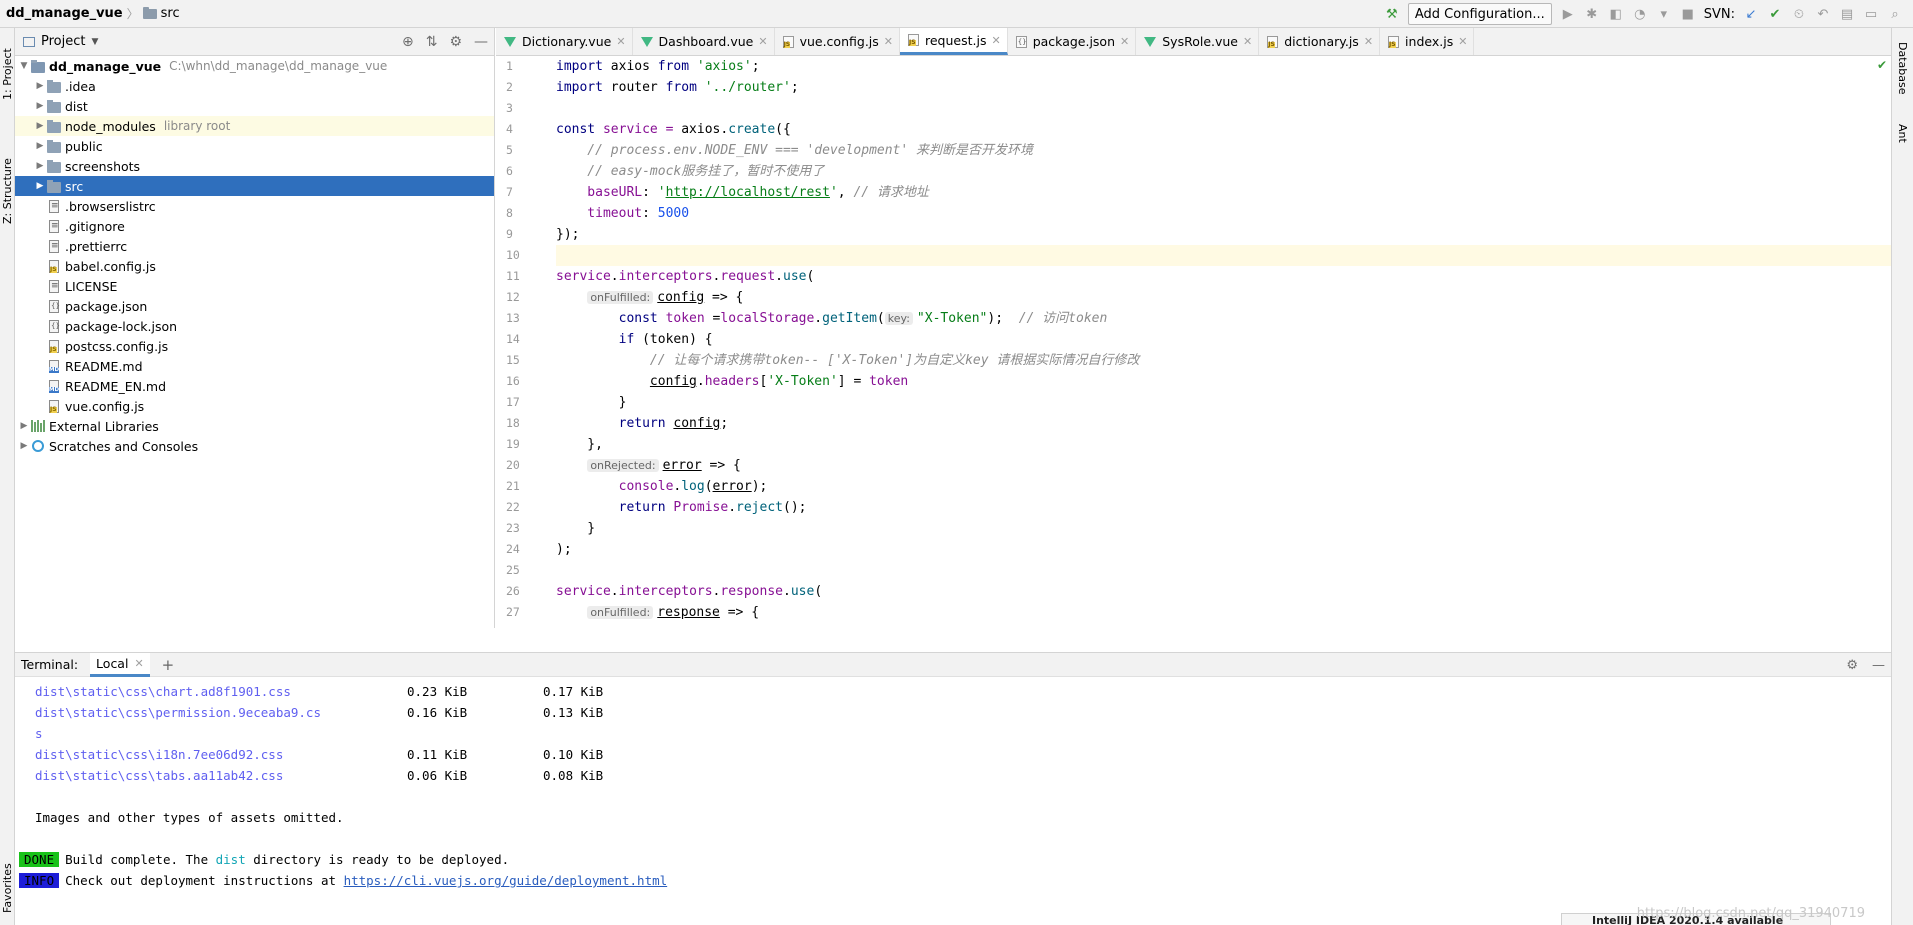 This screenshot has width=1913, height=925. Describe the element at coordinates (1775, 14) in the screenshot. I see `svn-commit-icon: ✔` at that location.